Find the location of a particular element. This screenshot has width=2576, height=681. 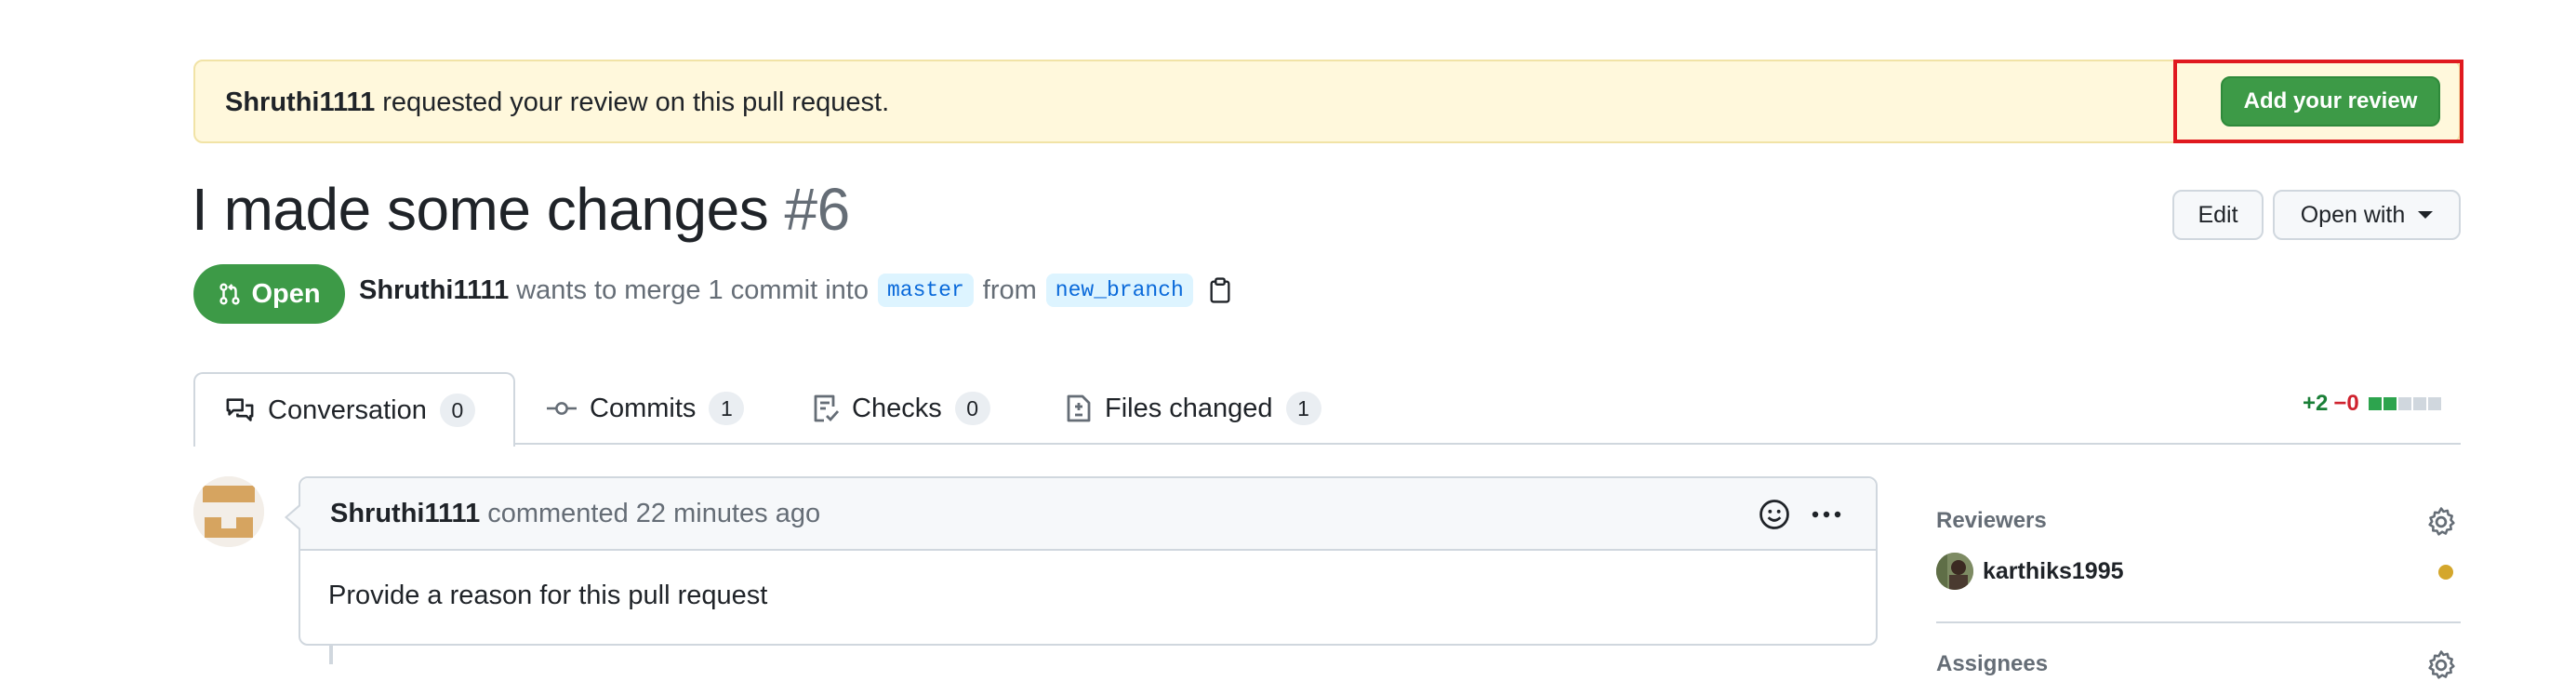

chevron-down-icon is located at coordinates (2426, 215).